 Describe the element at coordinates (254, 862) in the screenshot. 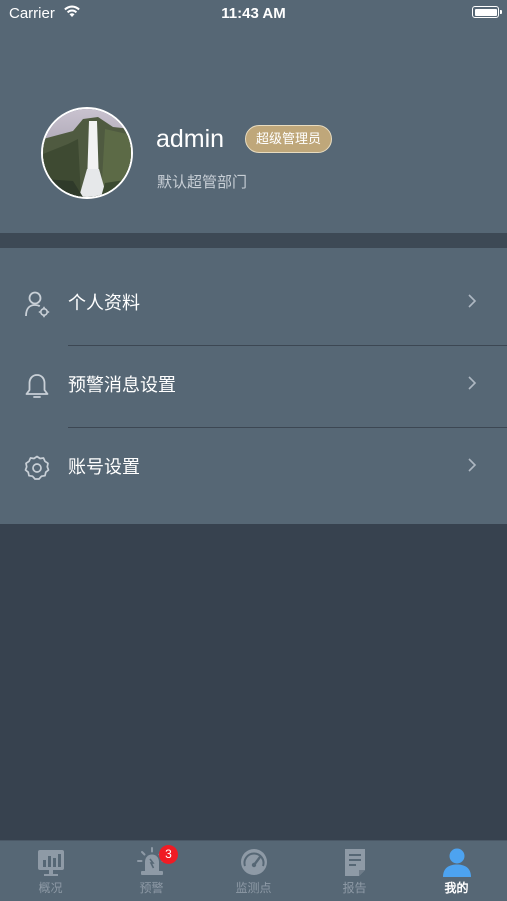

I see `gauge-icon` at that location.